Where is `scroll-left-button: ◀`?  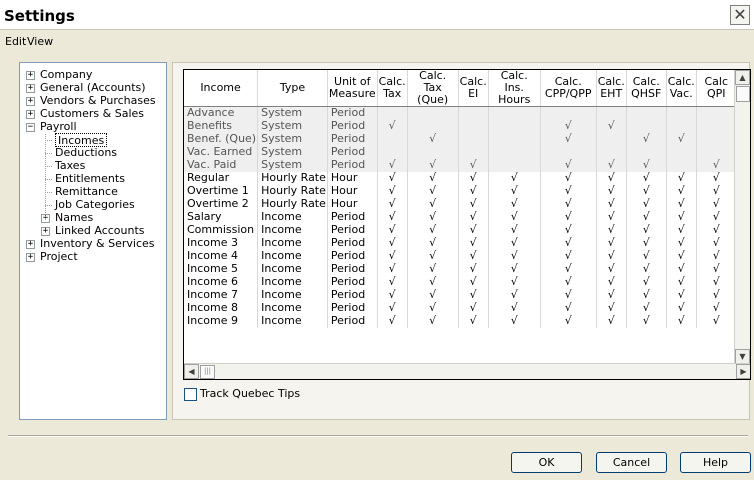 scroll-left-button: ◀ is located at coordinates (191, 371).